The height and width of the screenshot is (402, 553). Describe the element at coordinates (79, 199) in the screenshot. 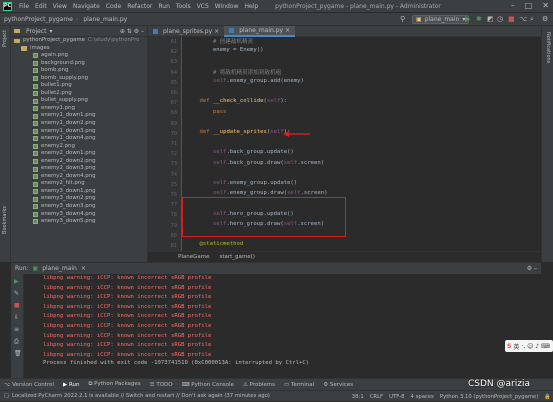

I see `tree-file: enemy3_down2.png` at that location.